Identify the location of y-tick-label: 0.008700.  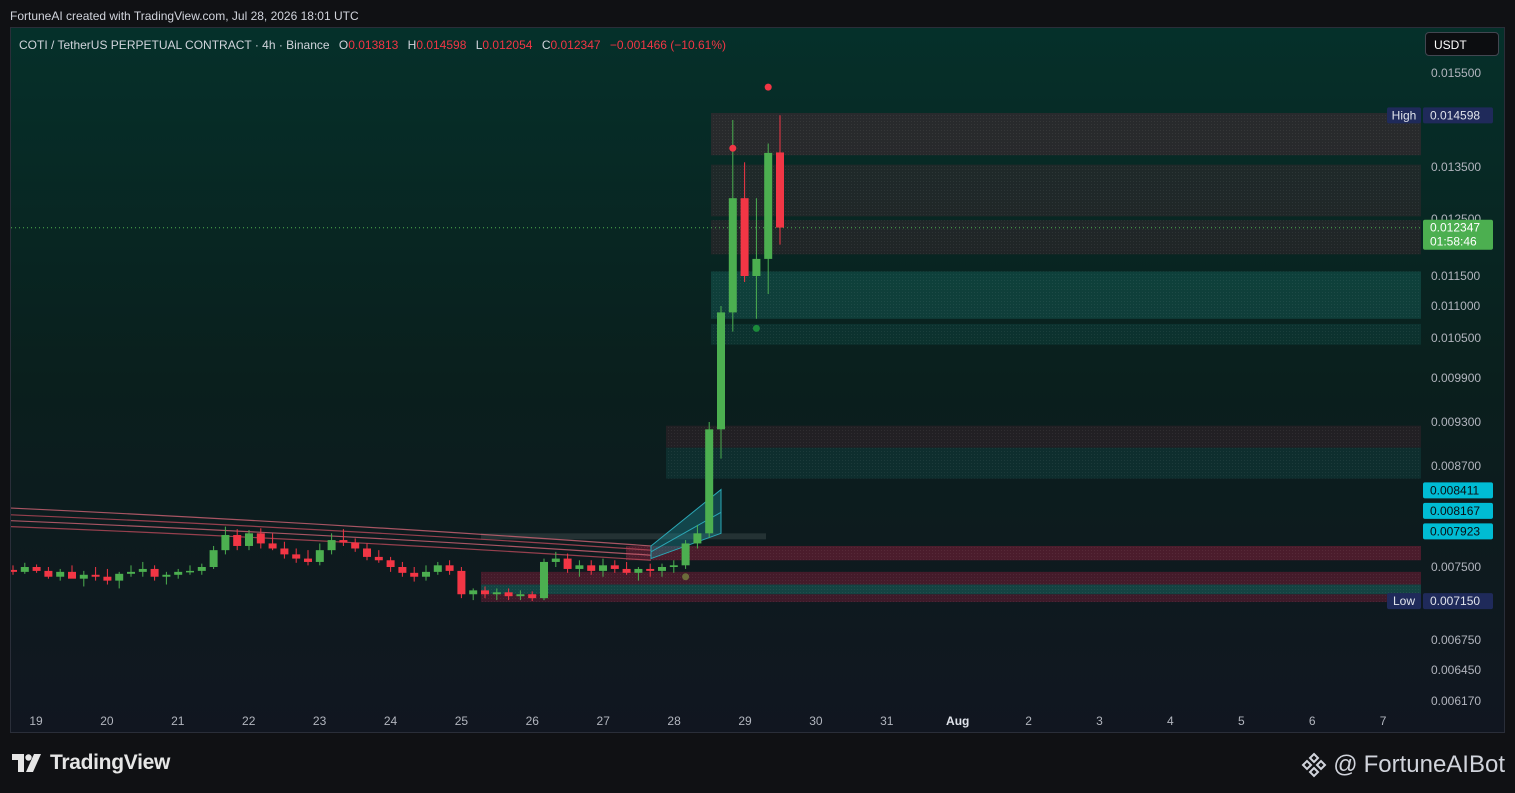
(1456, 466).